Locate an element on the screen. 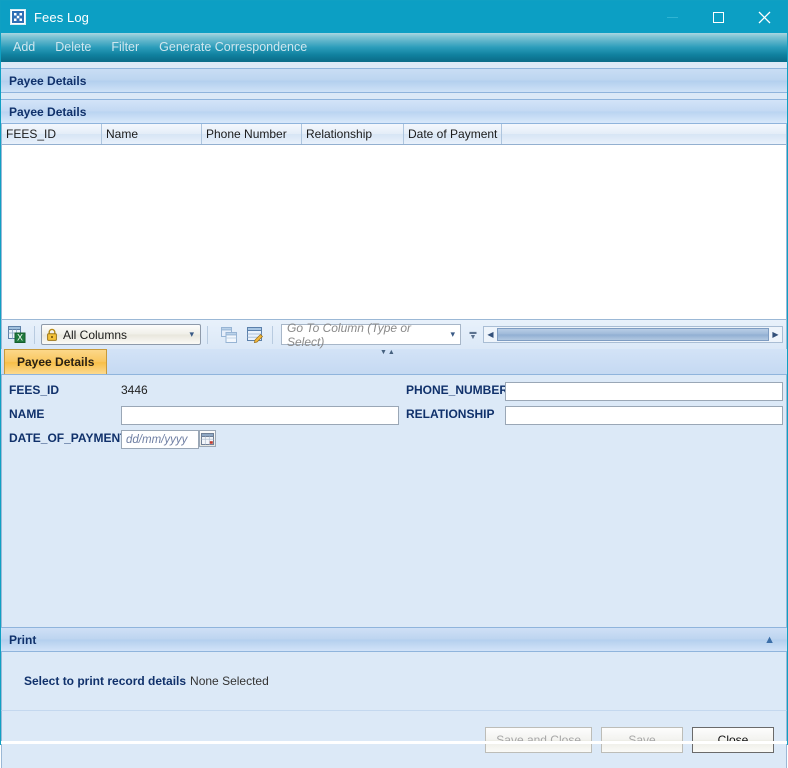  grid-horizontal-scrollbar: ◀ ▶ is located at coordinates (633, 334).